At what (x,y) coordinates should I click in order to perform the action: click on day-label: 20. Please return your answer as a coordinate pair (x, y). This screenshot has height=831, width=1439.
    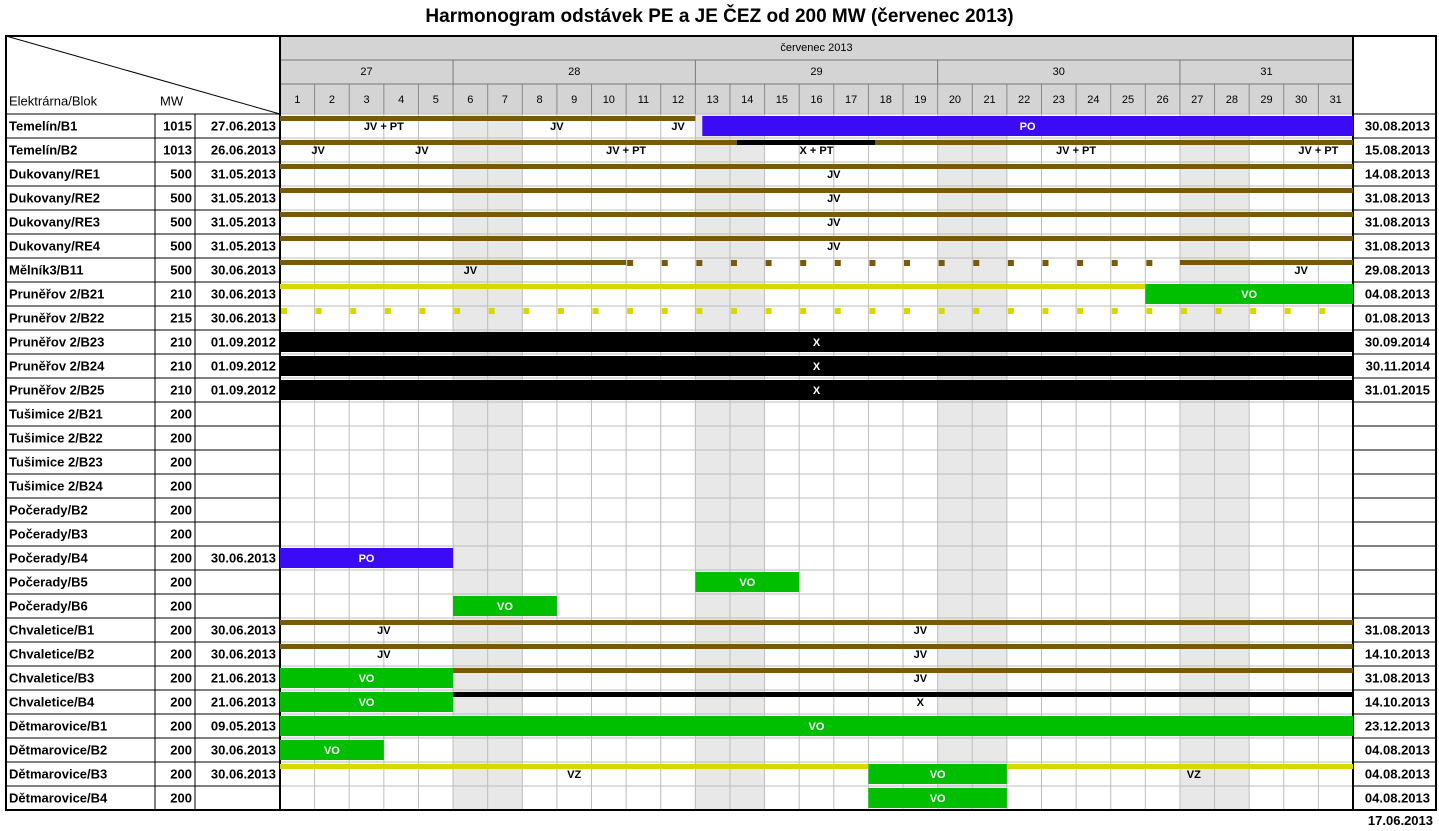
    Looking at the image, I should click on (955, 100).